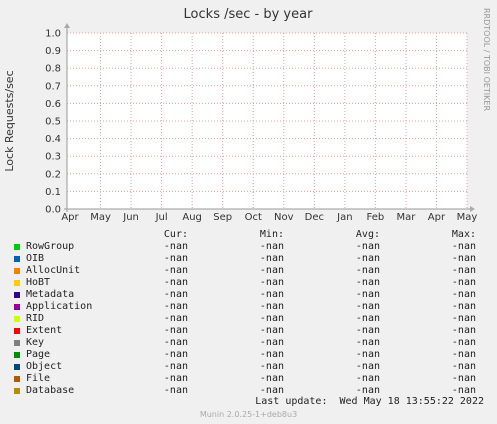 This screenshot has width=497, height=424. I want to click on legend-row: Application -nan -nan -nan -nan, so click(248, 307).